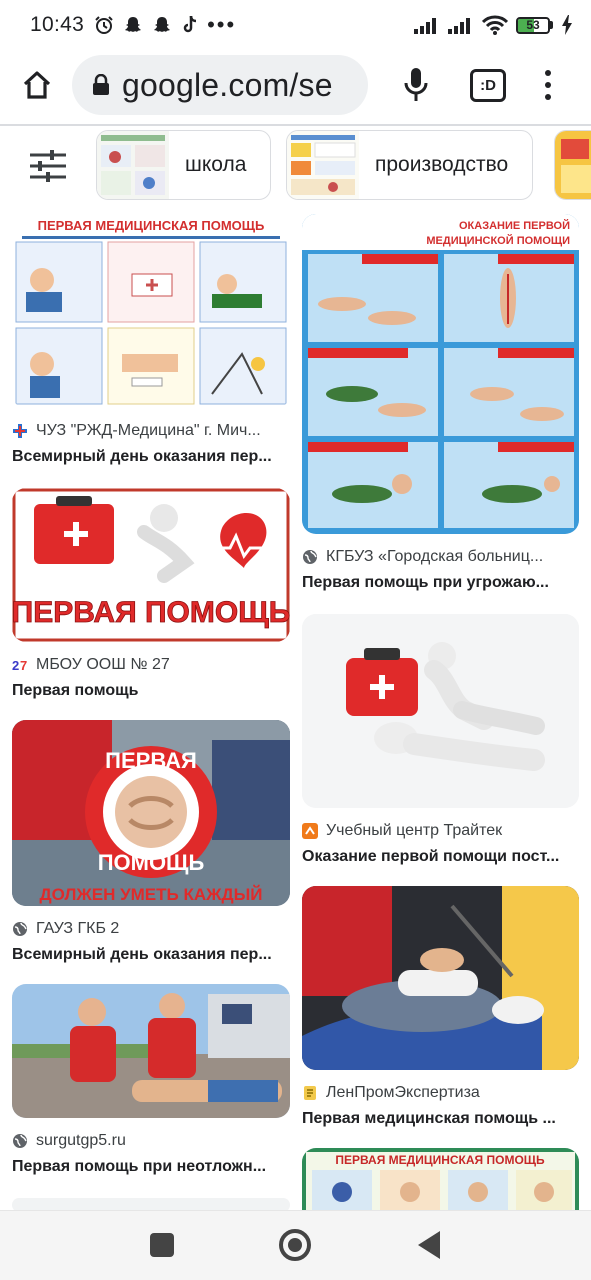 Image resolution: width=591 pixels, height=1280 pixels. Describe the element at coordinates (514, 225) in the screenshot. I see `svg-text: ОКАЗАНИЕ ПЕРВОЙ` at that location.